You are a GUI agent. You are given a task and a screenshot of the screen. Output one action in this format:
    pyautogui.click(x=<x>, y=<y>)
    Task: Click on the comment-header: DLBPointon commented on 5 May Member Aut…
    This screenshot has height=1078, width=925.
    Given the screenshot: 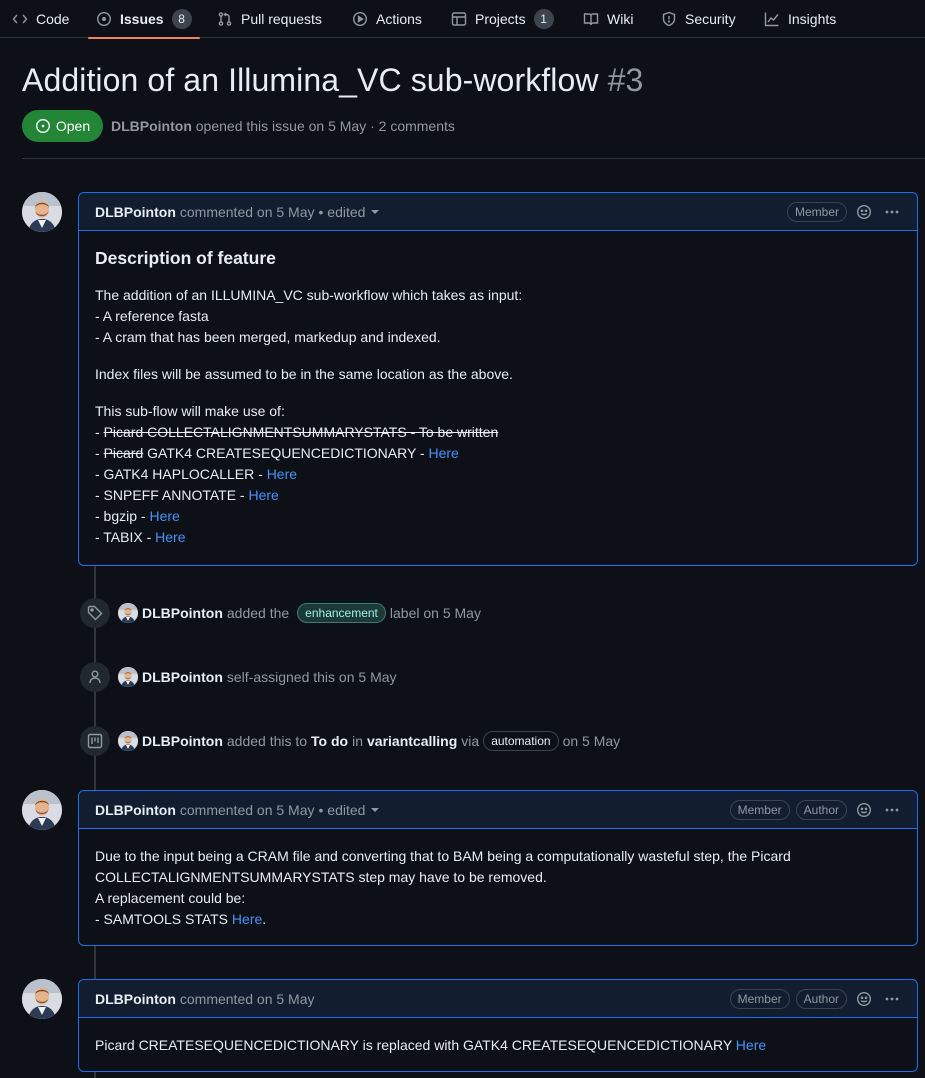 What is the action you would take?
    pyautogui.click(x=498, y=999)
    